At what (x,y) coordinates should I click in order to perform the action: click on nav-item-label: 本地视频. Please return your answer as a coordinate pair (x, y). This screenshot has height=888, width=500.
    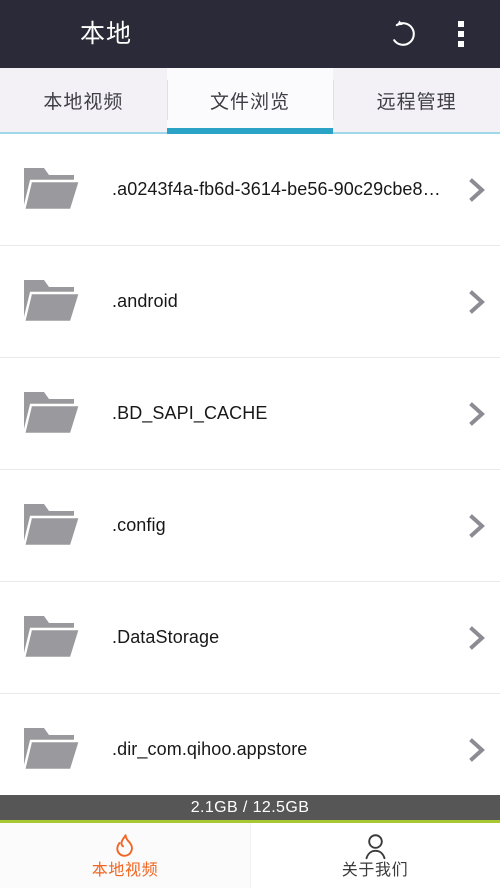
    Looking at the image, I should click on (125, 870).